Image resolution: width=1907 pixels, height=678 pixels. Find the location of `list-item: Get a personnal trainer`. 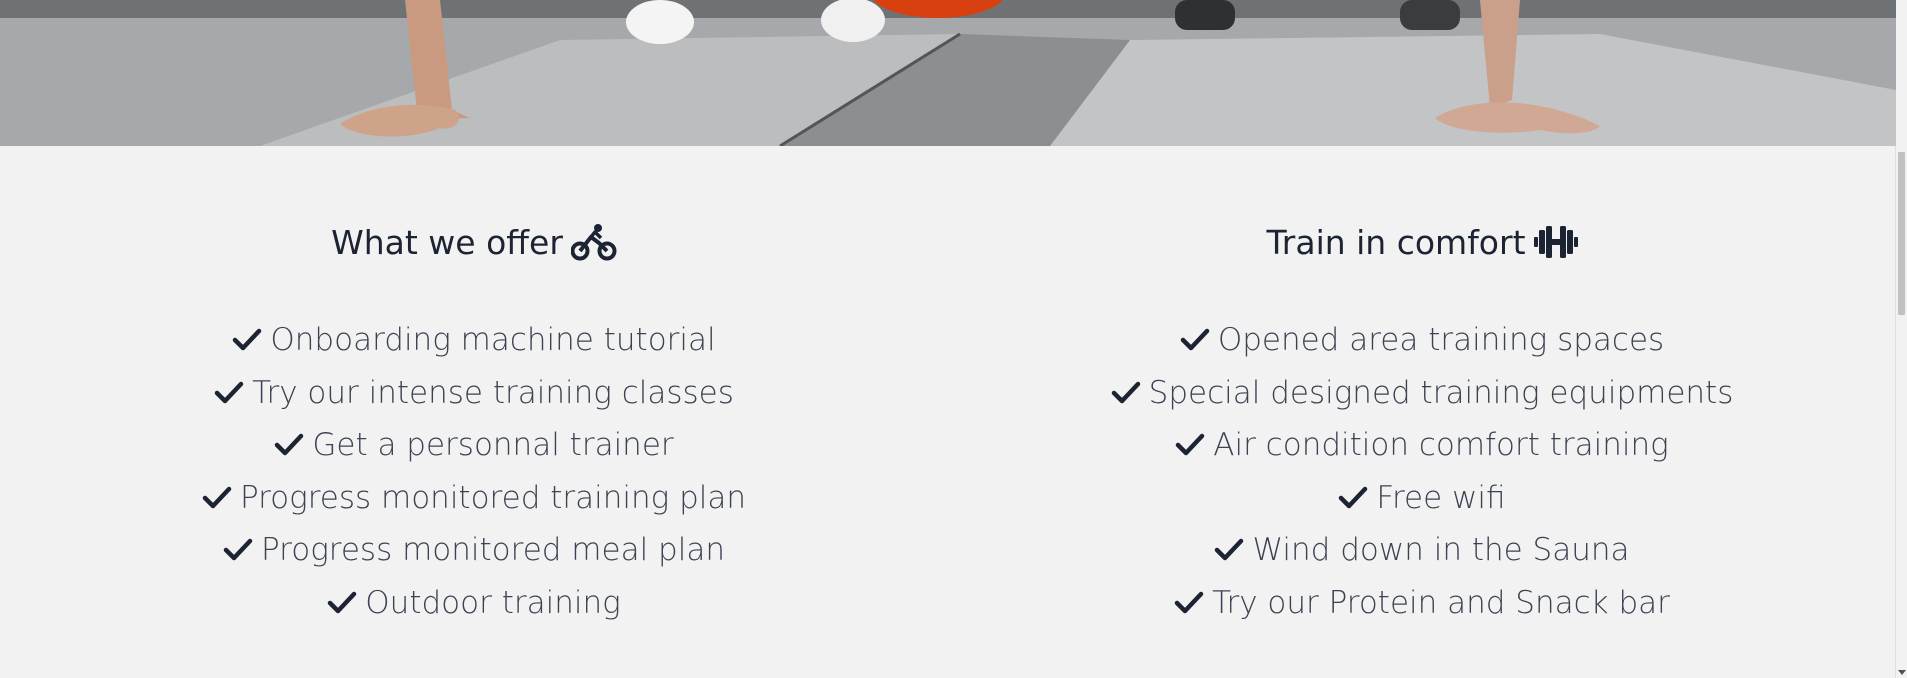

list-item: Get a personnal trainer is located at coordinates (474, 445).